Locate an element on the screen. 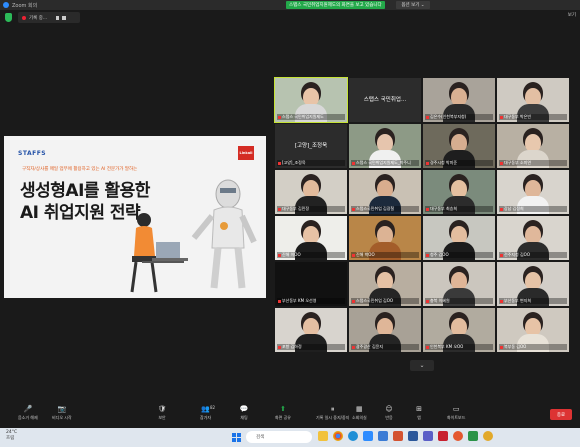  apps-icon: ⊞ is located at coordinates (419, 409).